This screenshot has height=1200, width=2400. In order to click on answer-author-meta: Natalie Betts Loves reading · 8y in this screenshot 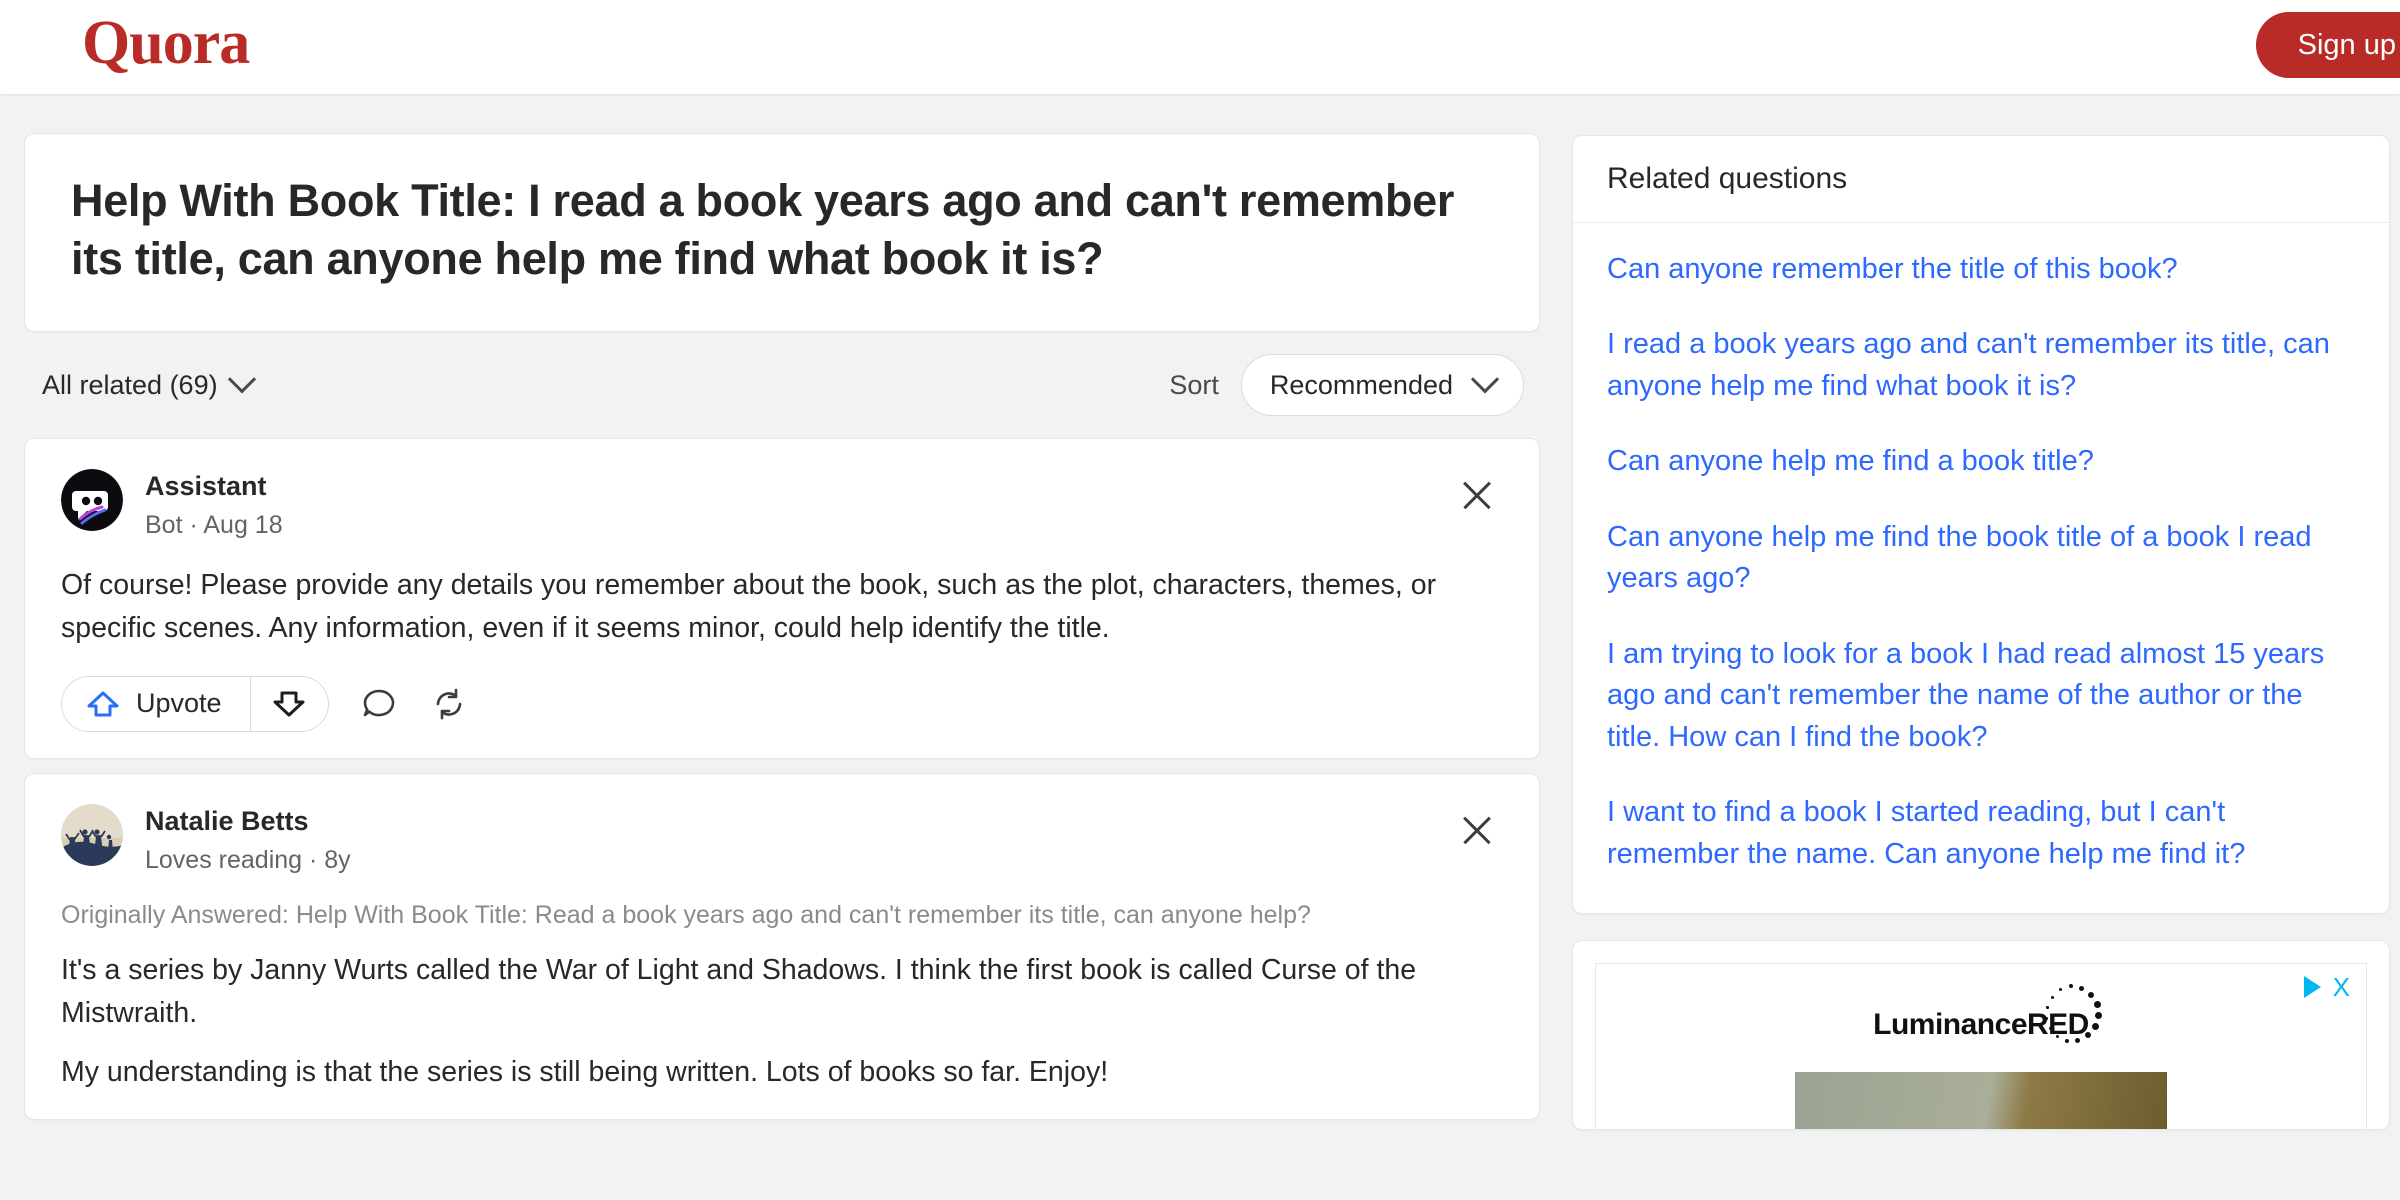, I will do `click(248, 839)`.